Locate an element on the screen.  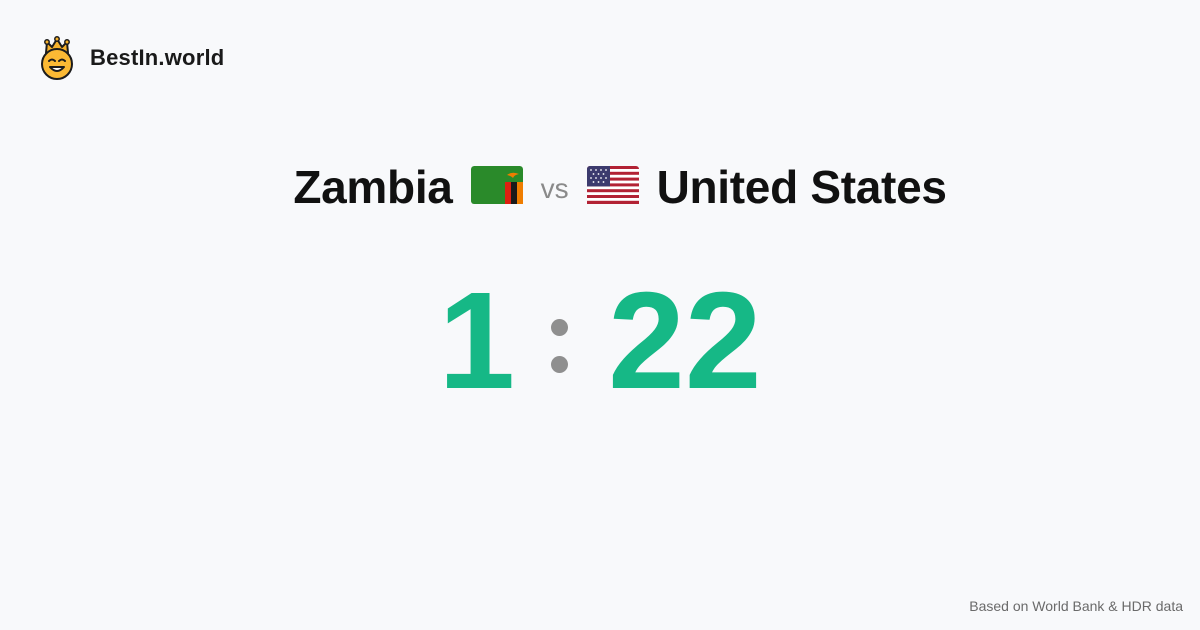
crowned-smiley-icon is located at coordinates (57, 58).